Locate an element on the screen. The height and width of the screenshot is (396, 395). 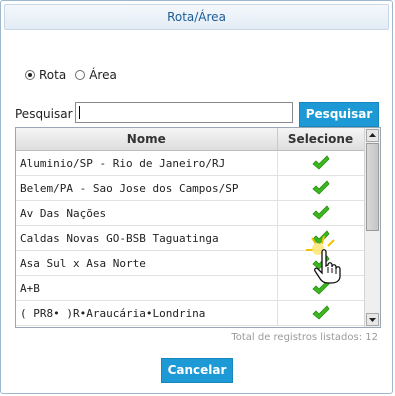
table-row: Aluminio/SP - Rio de Janeiro/RJ is located at coordinates (190, 163).